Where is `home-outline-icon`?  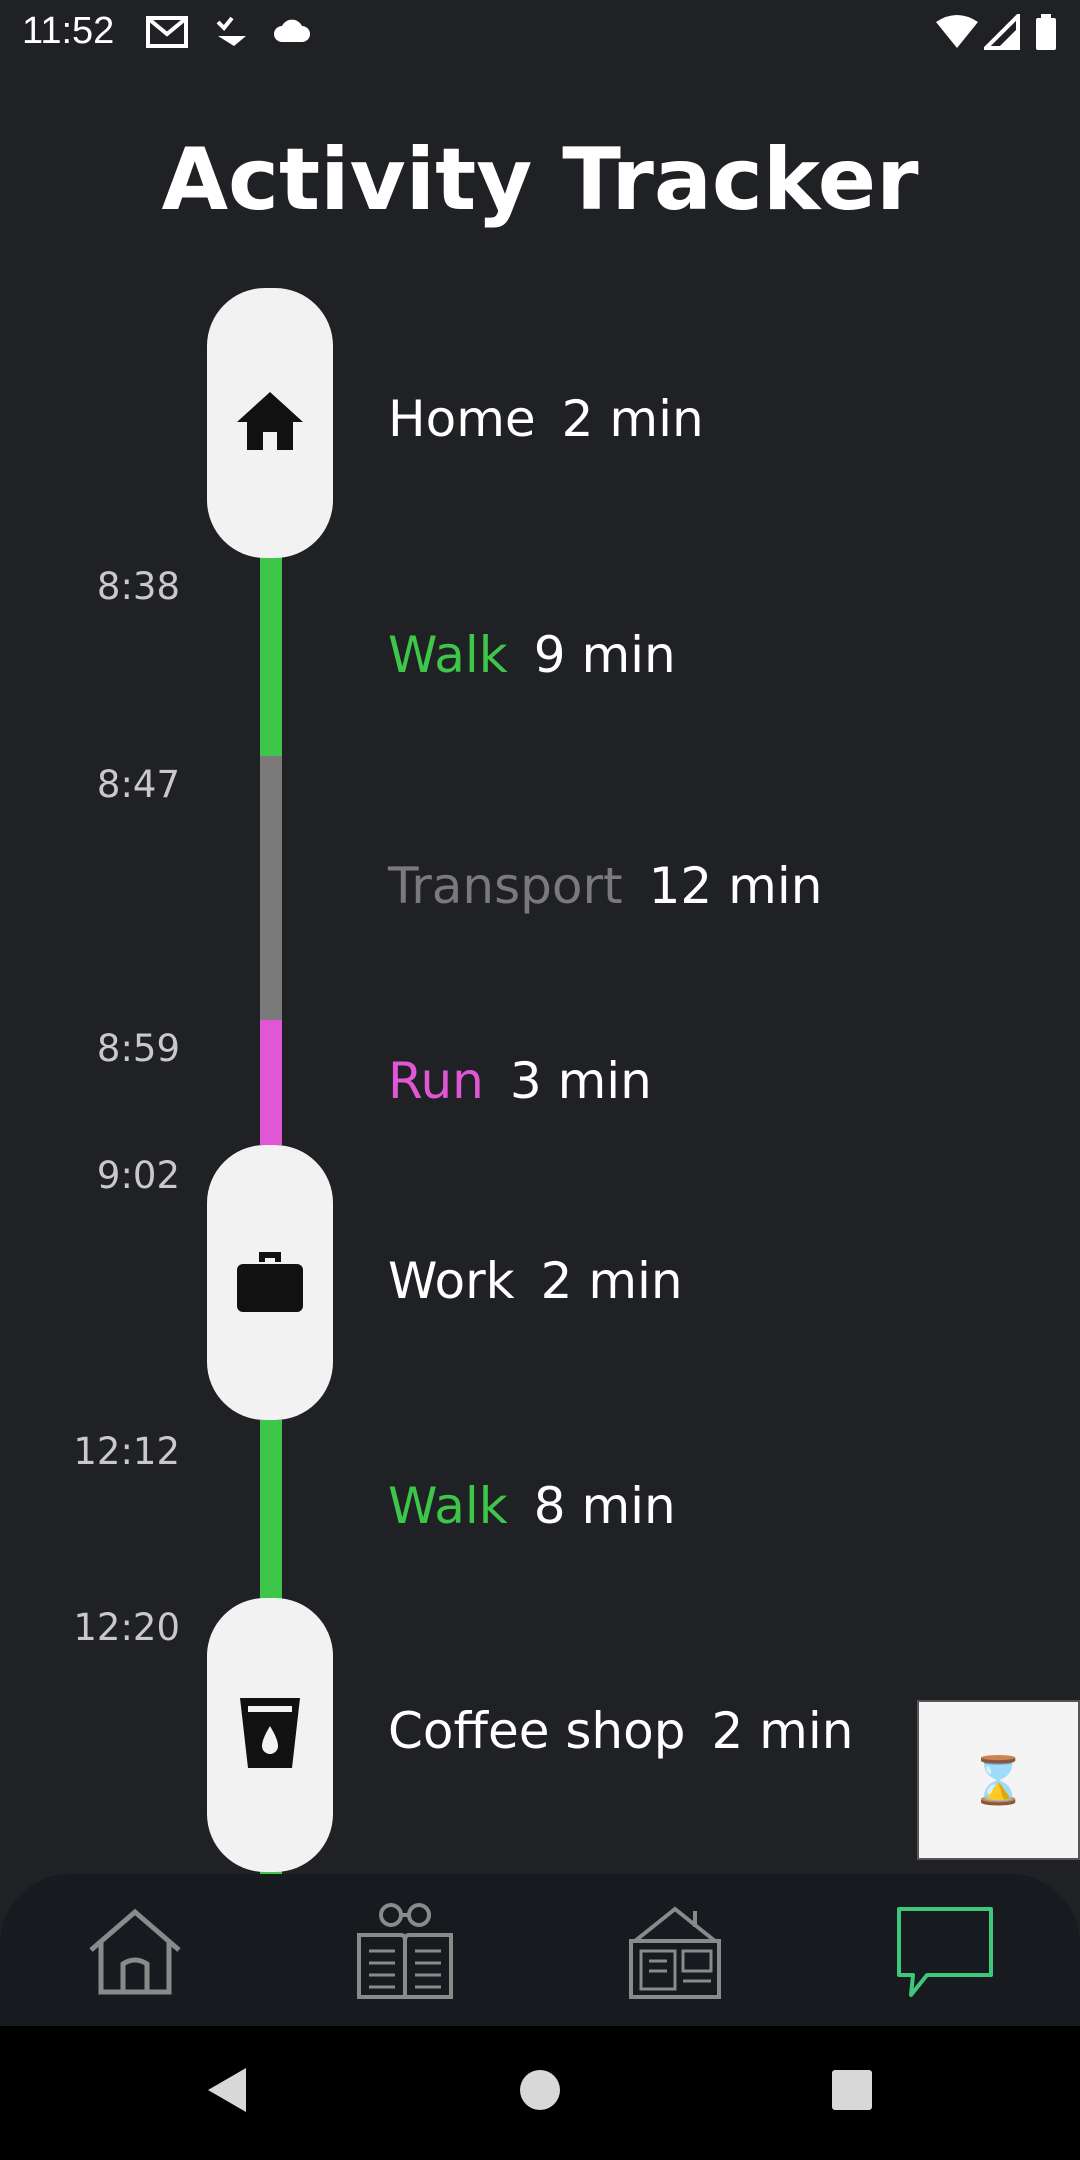
home-outline-icon is located at coordinates (135, 1953).